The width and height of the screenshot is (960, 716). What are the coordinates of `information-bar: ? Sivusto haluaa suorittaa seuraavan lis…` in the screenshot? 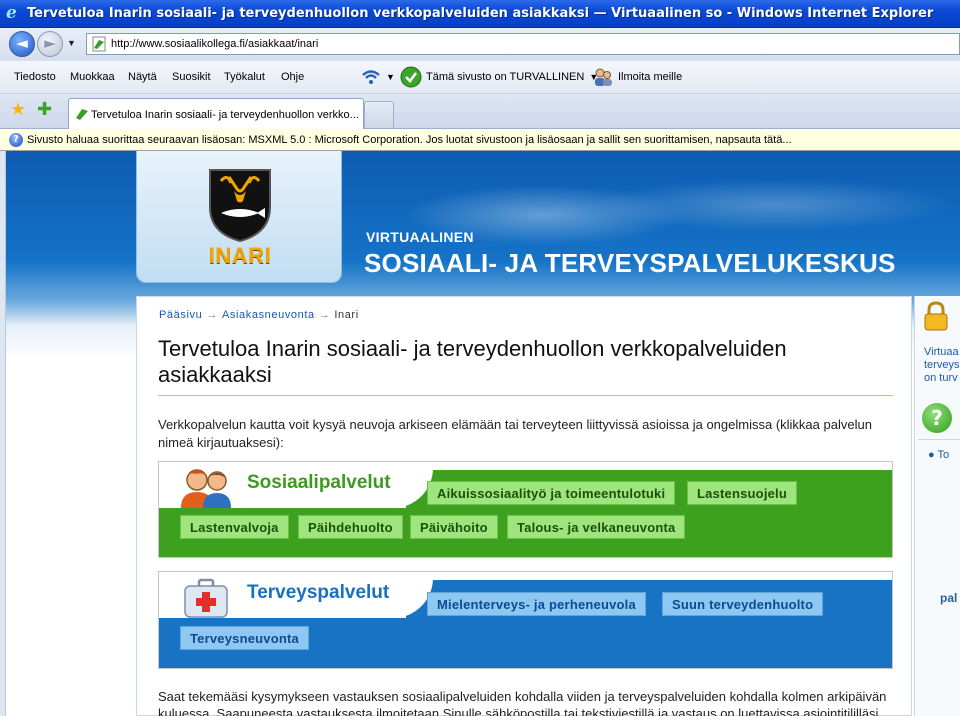 It's located at (480, 140).